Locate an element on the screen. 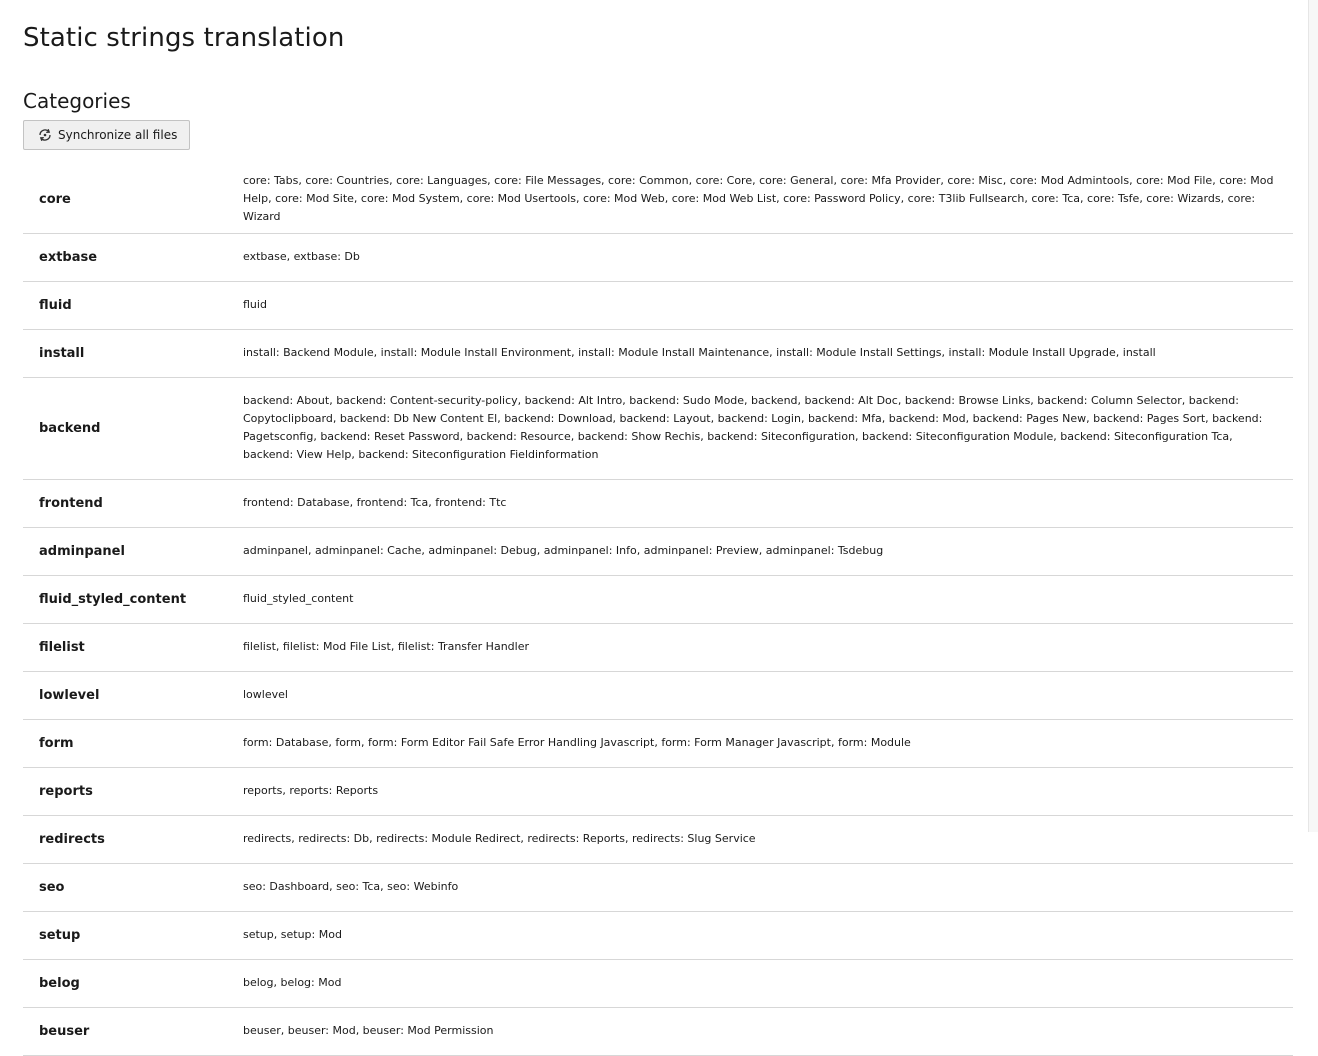 The width and height of the screenshot is (1318, 1056). category-items: belog, belog: Mod is located at coordinates (760, 983).